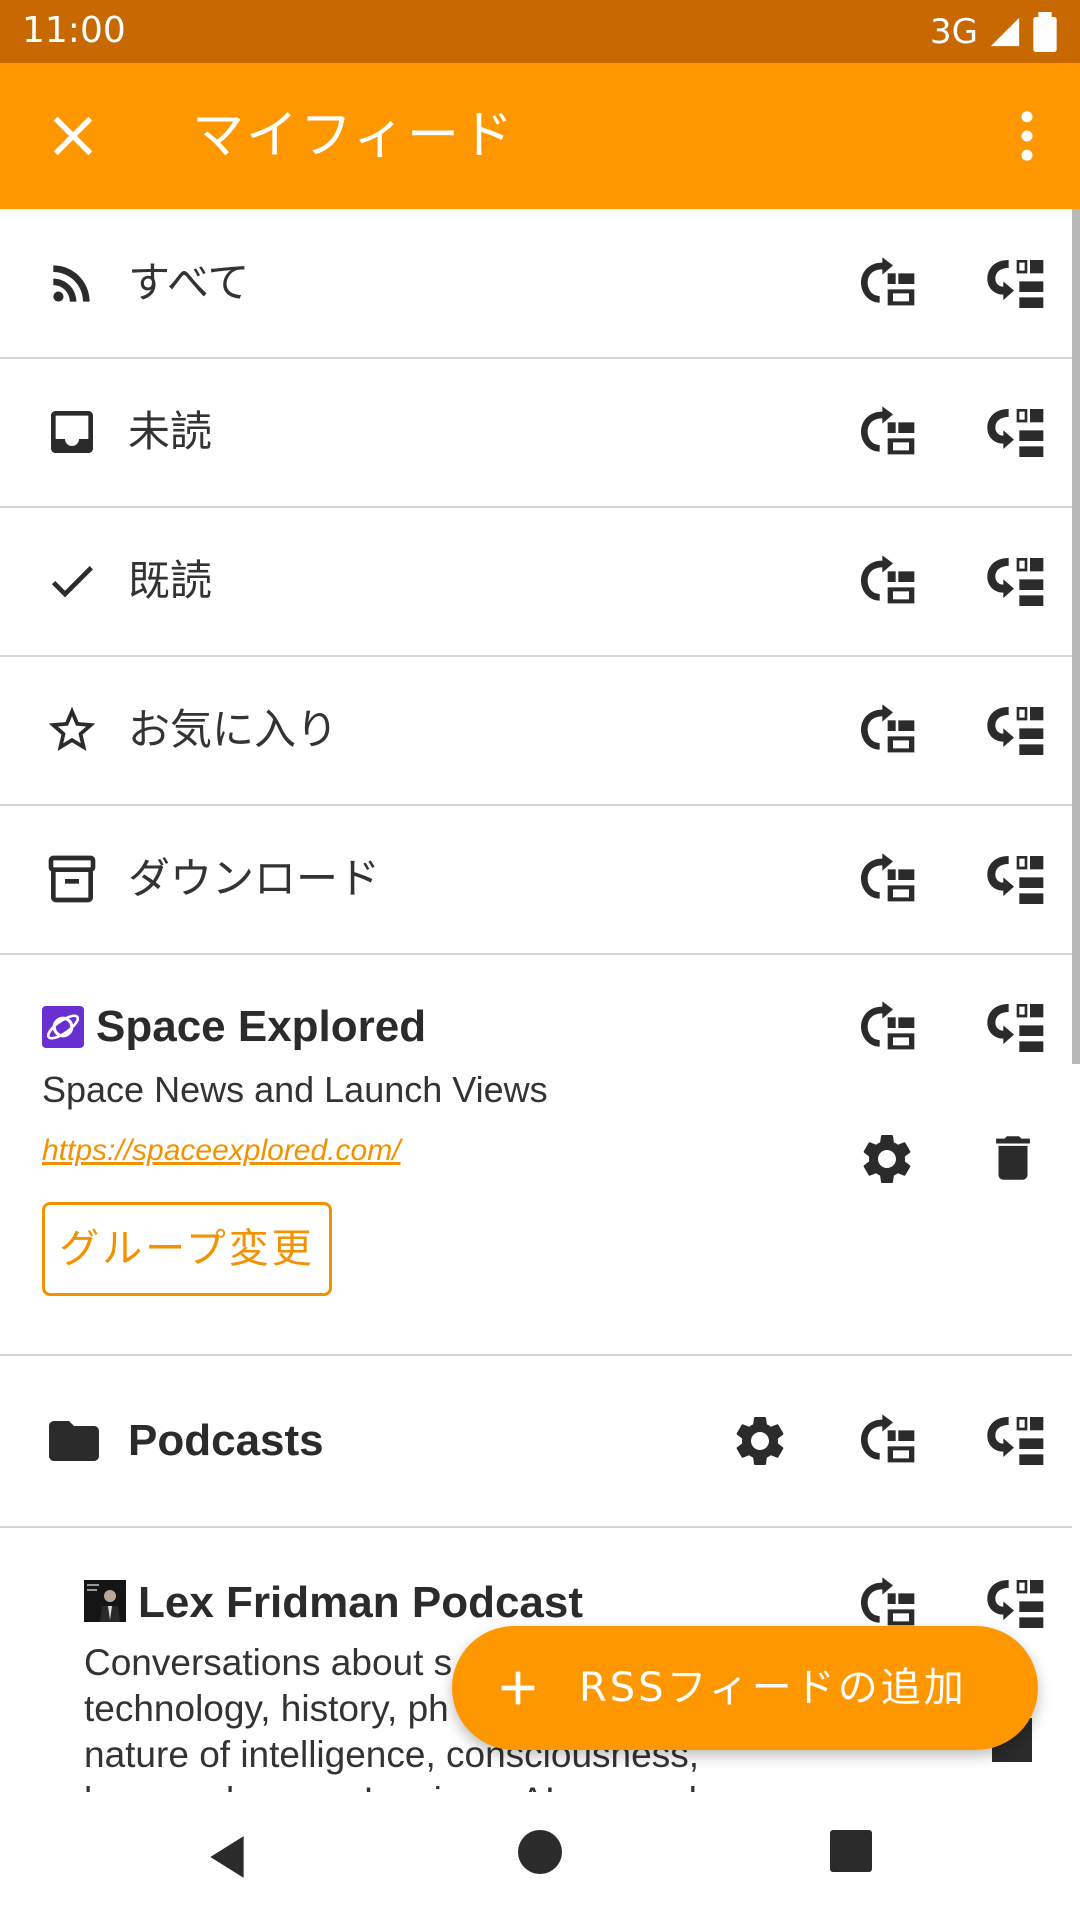 Image resolution: width=1080 pixels, height=1920 pixels. I want to click on list-item-unread: 未読, so click(536, 433).